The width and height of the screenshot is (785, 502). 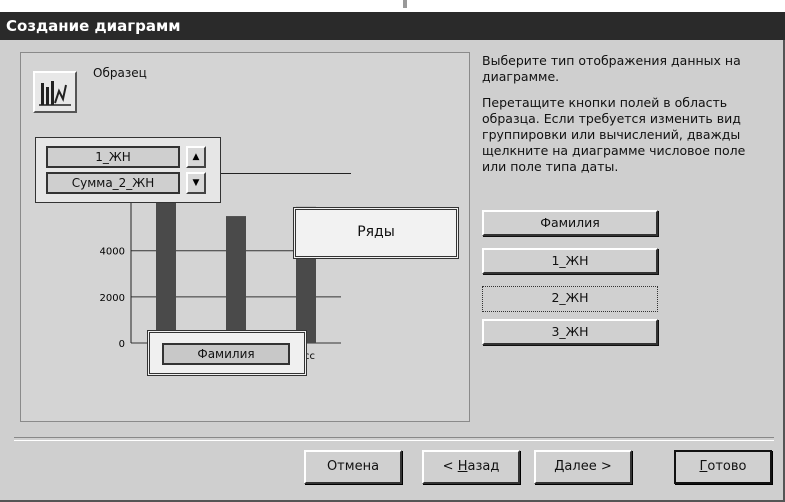 I want to click on series-drop-area: Ряды, so click(x=376, y=233).